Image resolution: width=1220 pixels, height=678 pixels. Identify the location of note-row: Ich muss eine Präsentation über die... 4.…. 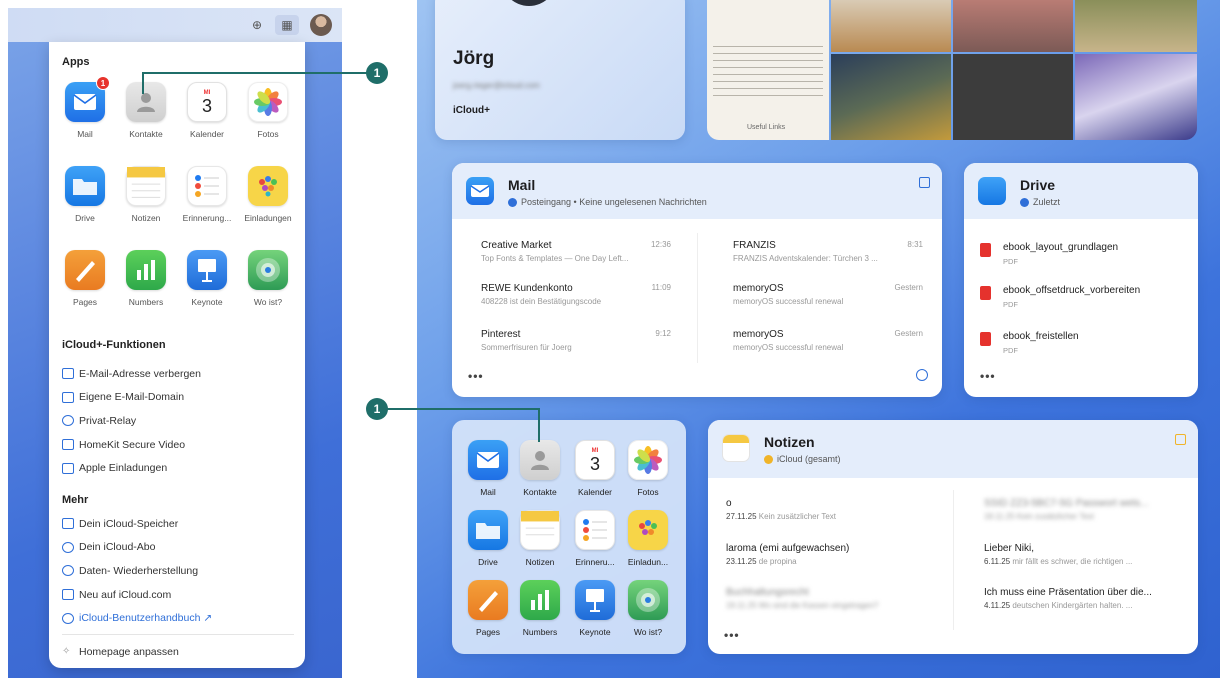
(1084, 598).